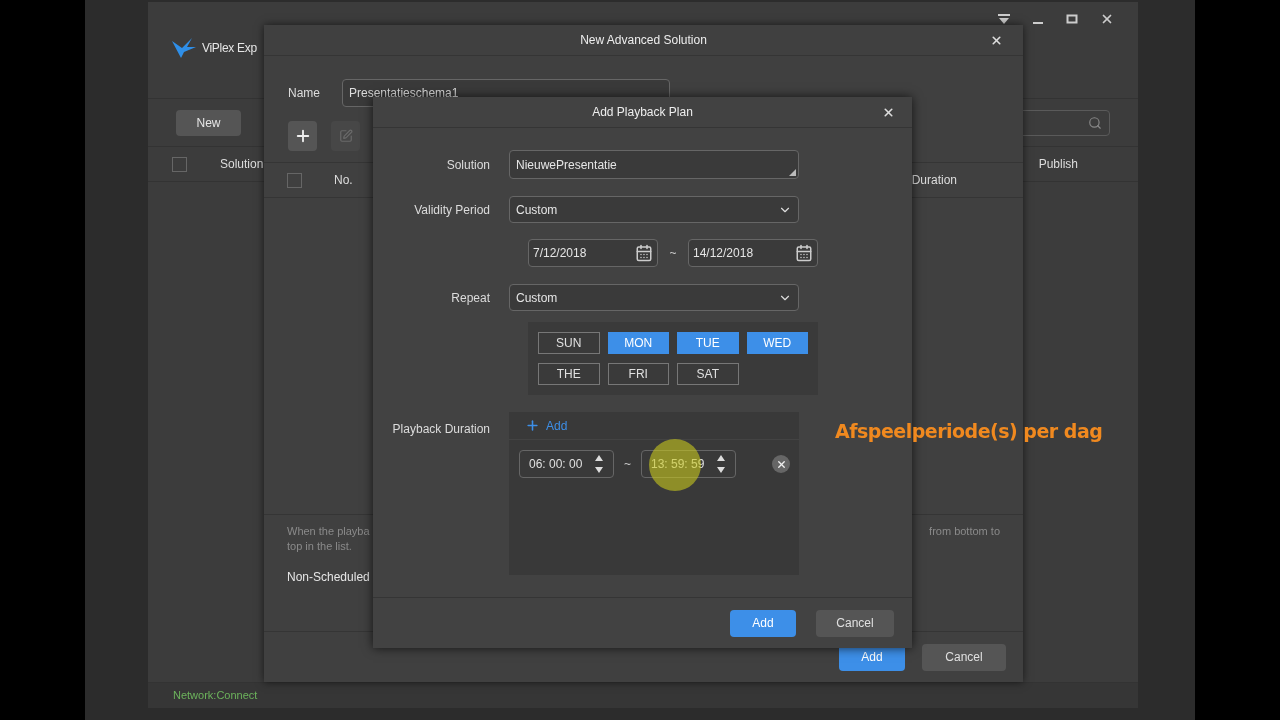  Describe the element at coordinates (654, 164) in the screenshot. I see `solution-field: NieuwePresentatie` at that location.